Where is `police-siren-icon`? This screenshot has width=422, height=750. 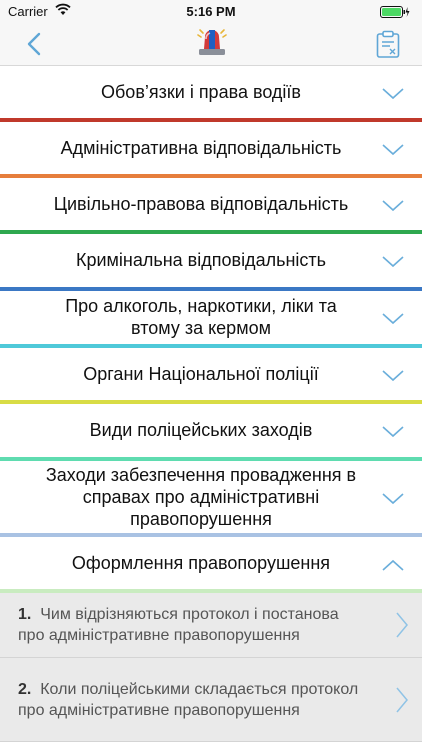
police-siren-icon is located at coordinates (212, 43).